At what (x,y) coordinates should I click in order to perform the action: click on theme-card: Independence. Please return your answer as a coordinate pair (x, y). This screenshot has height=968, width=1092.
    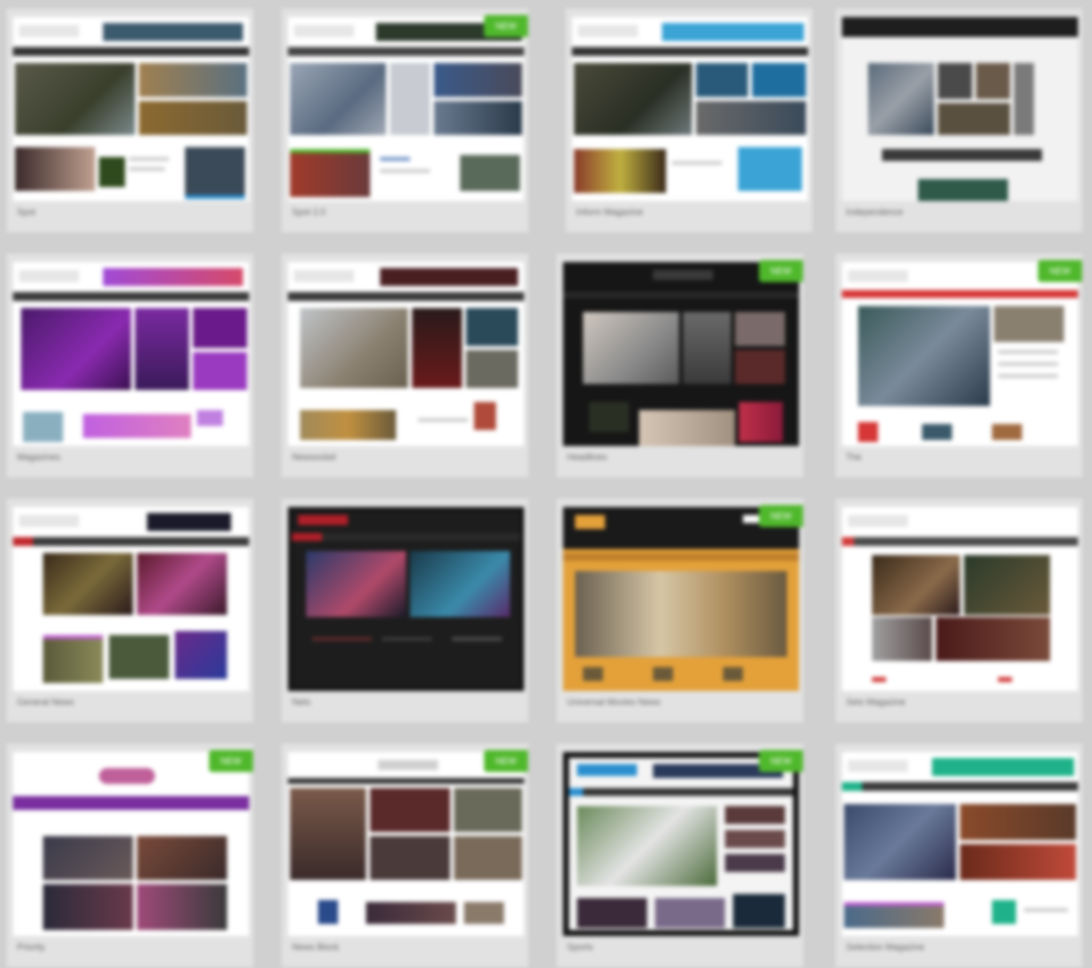
    Looking at the image, I should click on (959, 120).